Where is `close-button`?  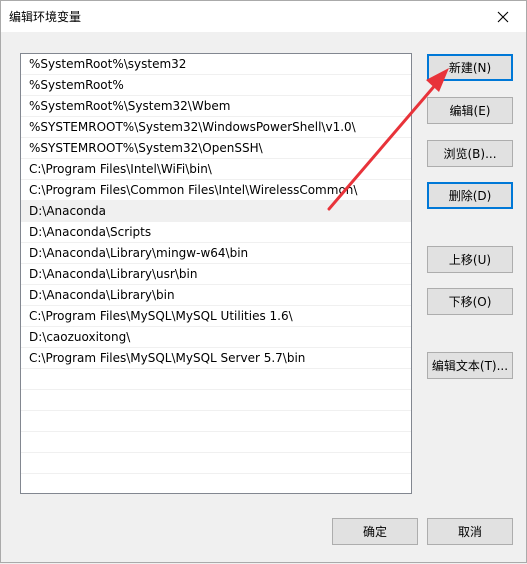
close-button is located at coordinates (503, 16).